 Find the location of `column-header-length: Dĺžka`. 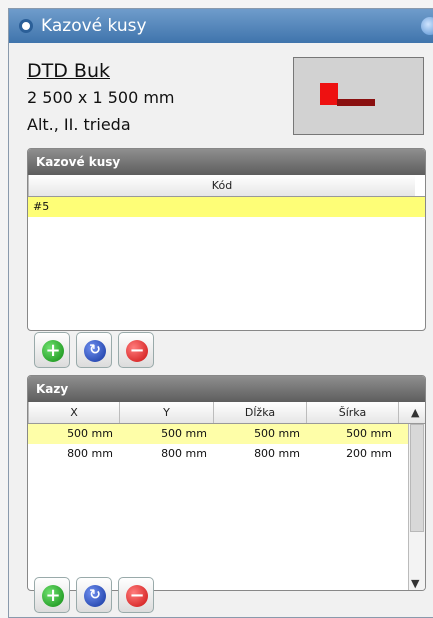

column-header-length: Dĺžka is located at coordinates (259, 412).